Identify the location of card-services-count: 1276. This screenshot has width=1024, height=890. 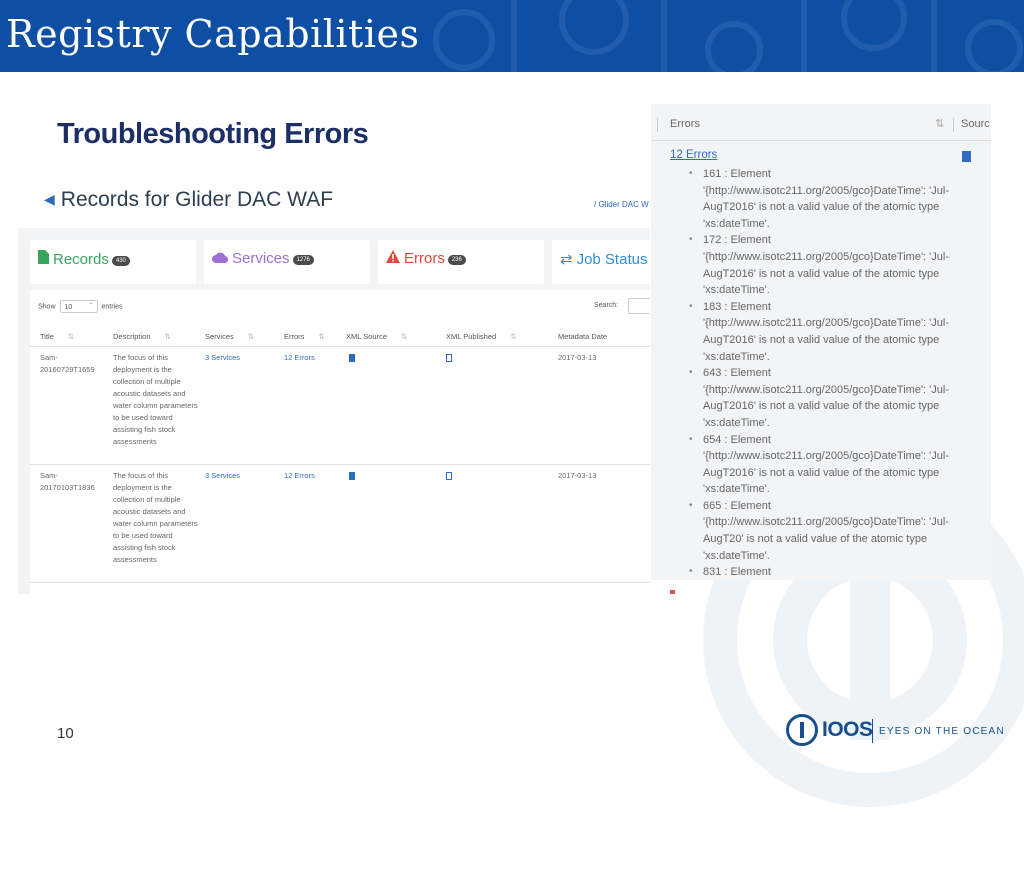
(303, 260).